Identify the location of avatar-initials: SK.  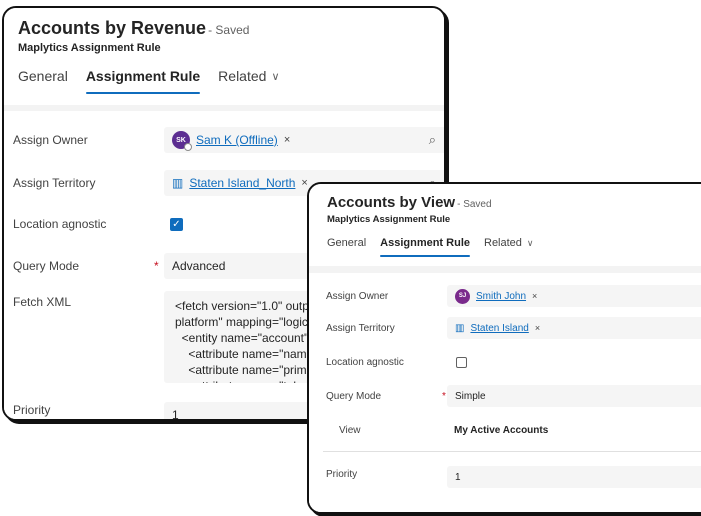
(181, 140).